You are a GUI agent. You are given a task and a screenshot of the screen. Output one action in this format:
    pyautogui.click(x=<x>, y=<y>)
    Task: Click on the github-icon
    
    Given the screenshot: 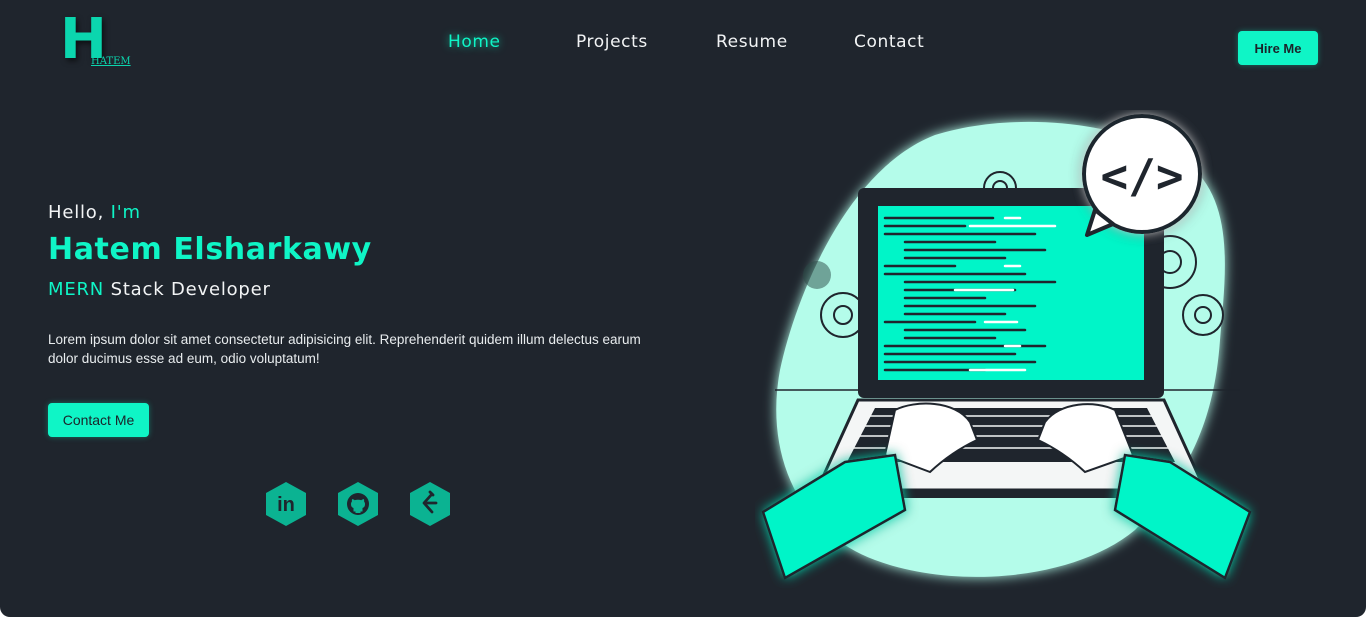 What is the action you would take?
    pyautogui.click(x=358, y=504)
    